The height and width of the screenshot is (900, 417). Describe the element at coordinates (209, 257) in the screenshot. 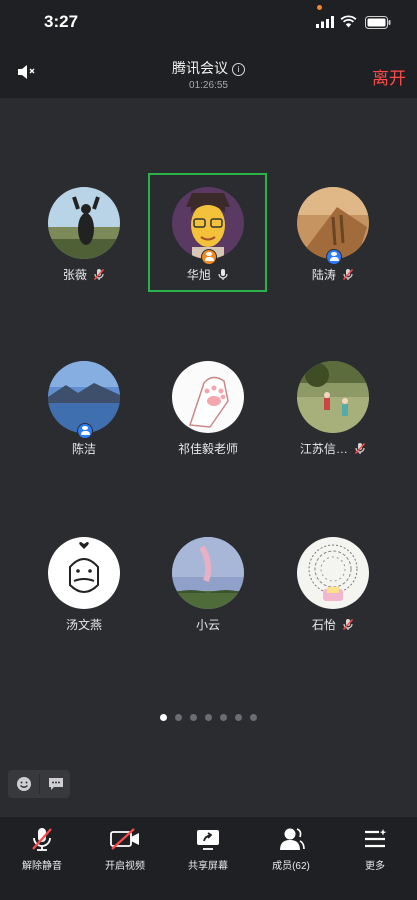

I see `cohost-badge-icon` at that location.